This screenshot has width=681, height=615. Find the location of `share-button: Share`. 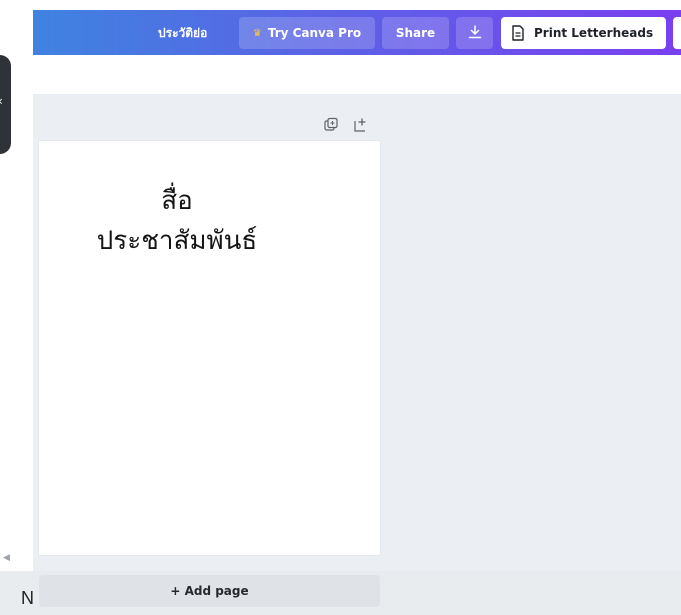

share-button: Share is located at coordinates (415, 33).